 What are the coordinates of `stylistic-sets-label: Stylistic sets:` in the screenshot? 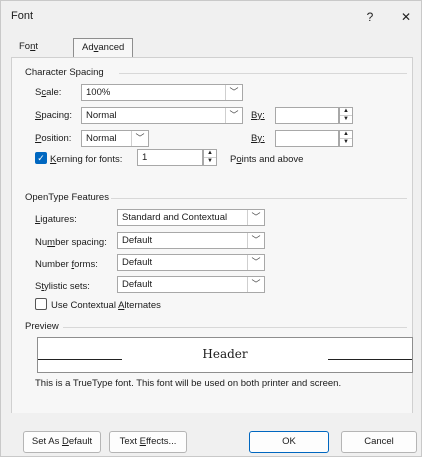 It's located at (62, 286).